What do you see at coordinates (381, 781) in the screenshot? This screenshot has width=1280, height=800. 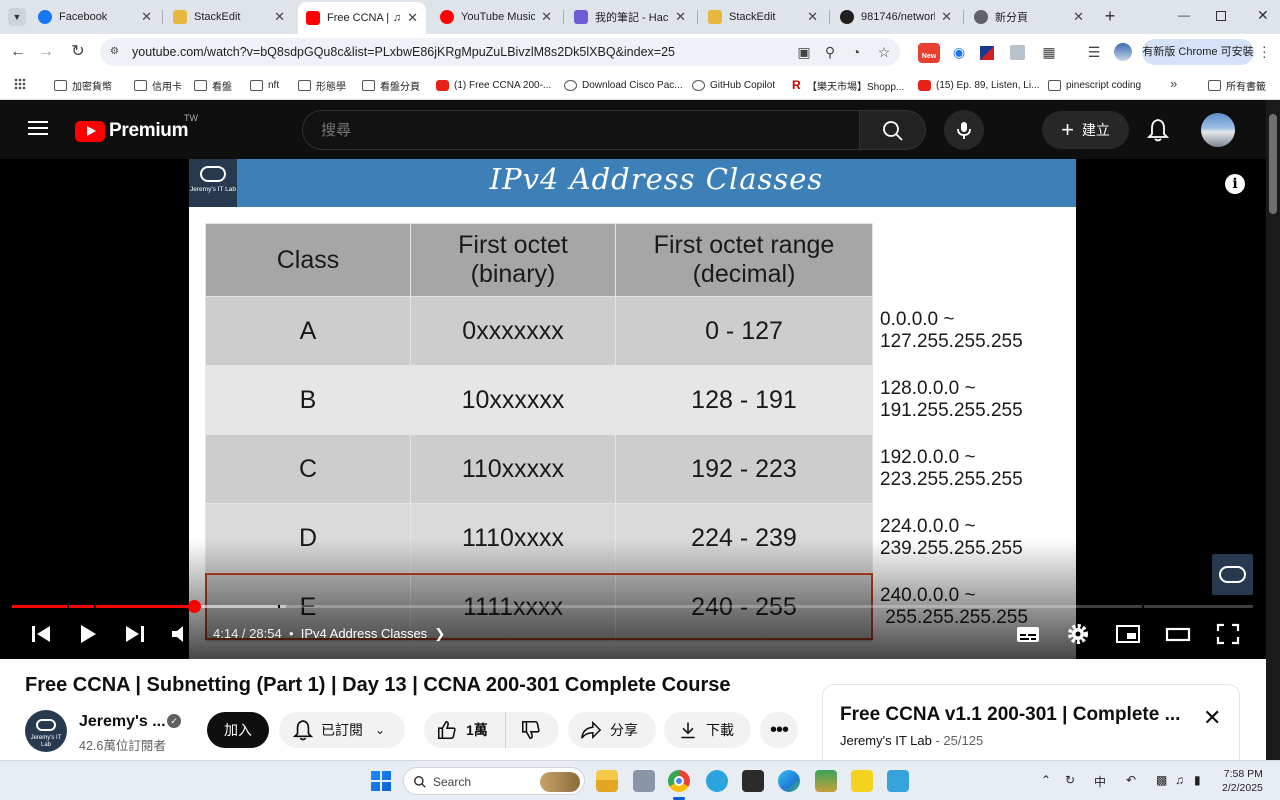 I see `windows-start-icon` at bounding box center [381, 781].